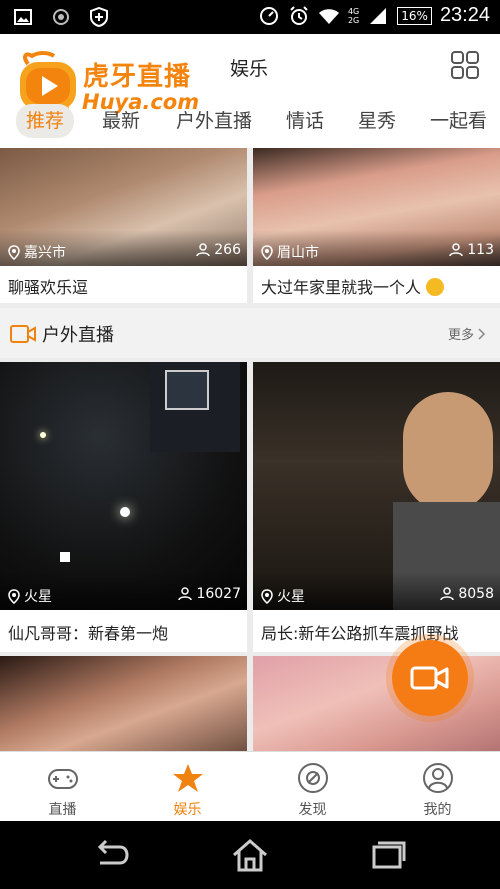 The width and height of the screenshot is (500, 889). What do you see at coordinates (250, 91) in the screenshot?
I see `app-header: 虎牙直播 Huya.com 娱乐 推荐 最新 户外直播 情话 星秀 一起看` at bounding box center [250, 91].